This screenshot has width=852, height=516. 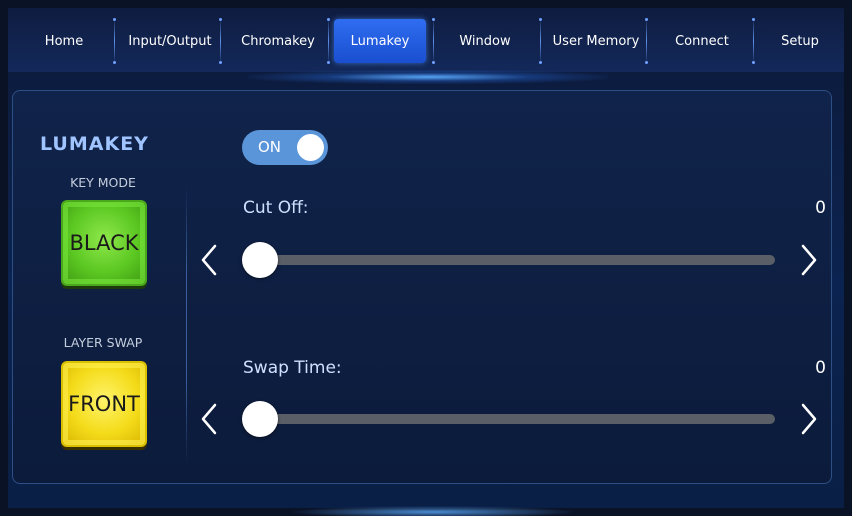 What do you see at coordinates (485, 41) in the screenshot?
I see `tab-window: Window` at bounding box center [485, 41].